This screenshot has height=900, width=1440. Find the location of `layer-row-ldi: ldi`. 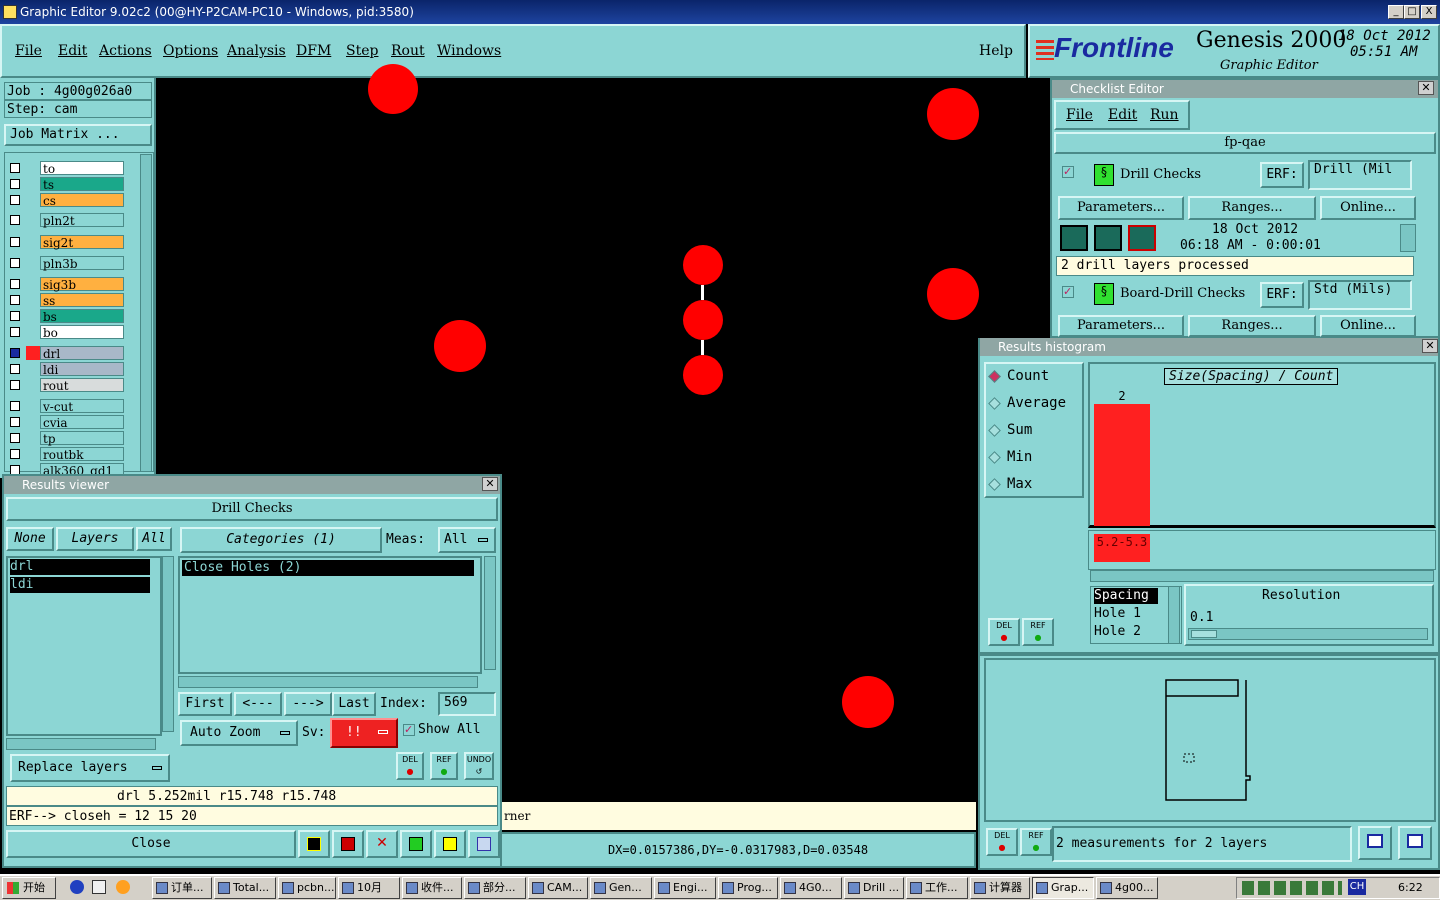

layer-row-ldi: ldi is located at coordinates (66, 369).